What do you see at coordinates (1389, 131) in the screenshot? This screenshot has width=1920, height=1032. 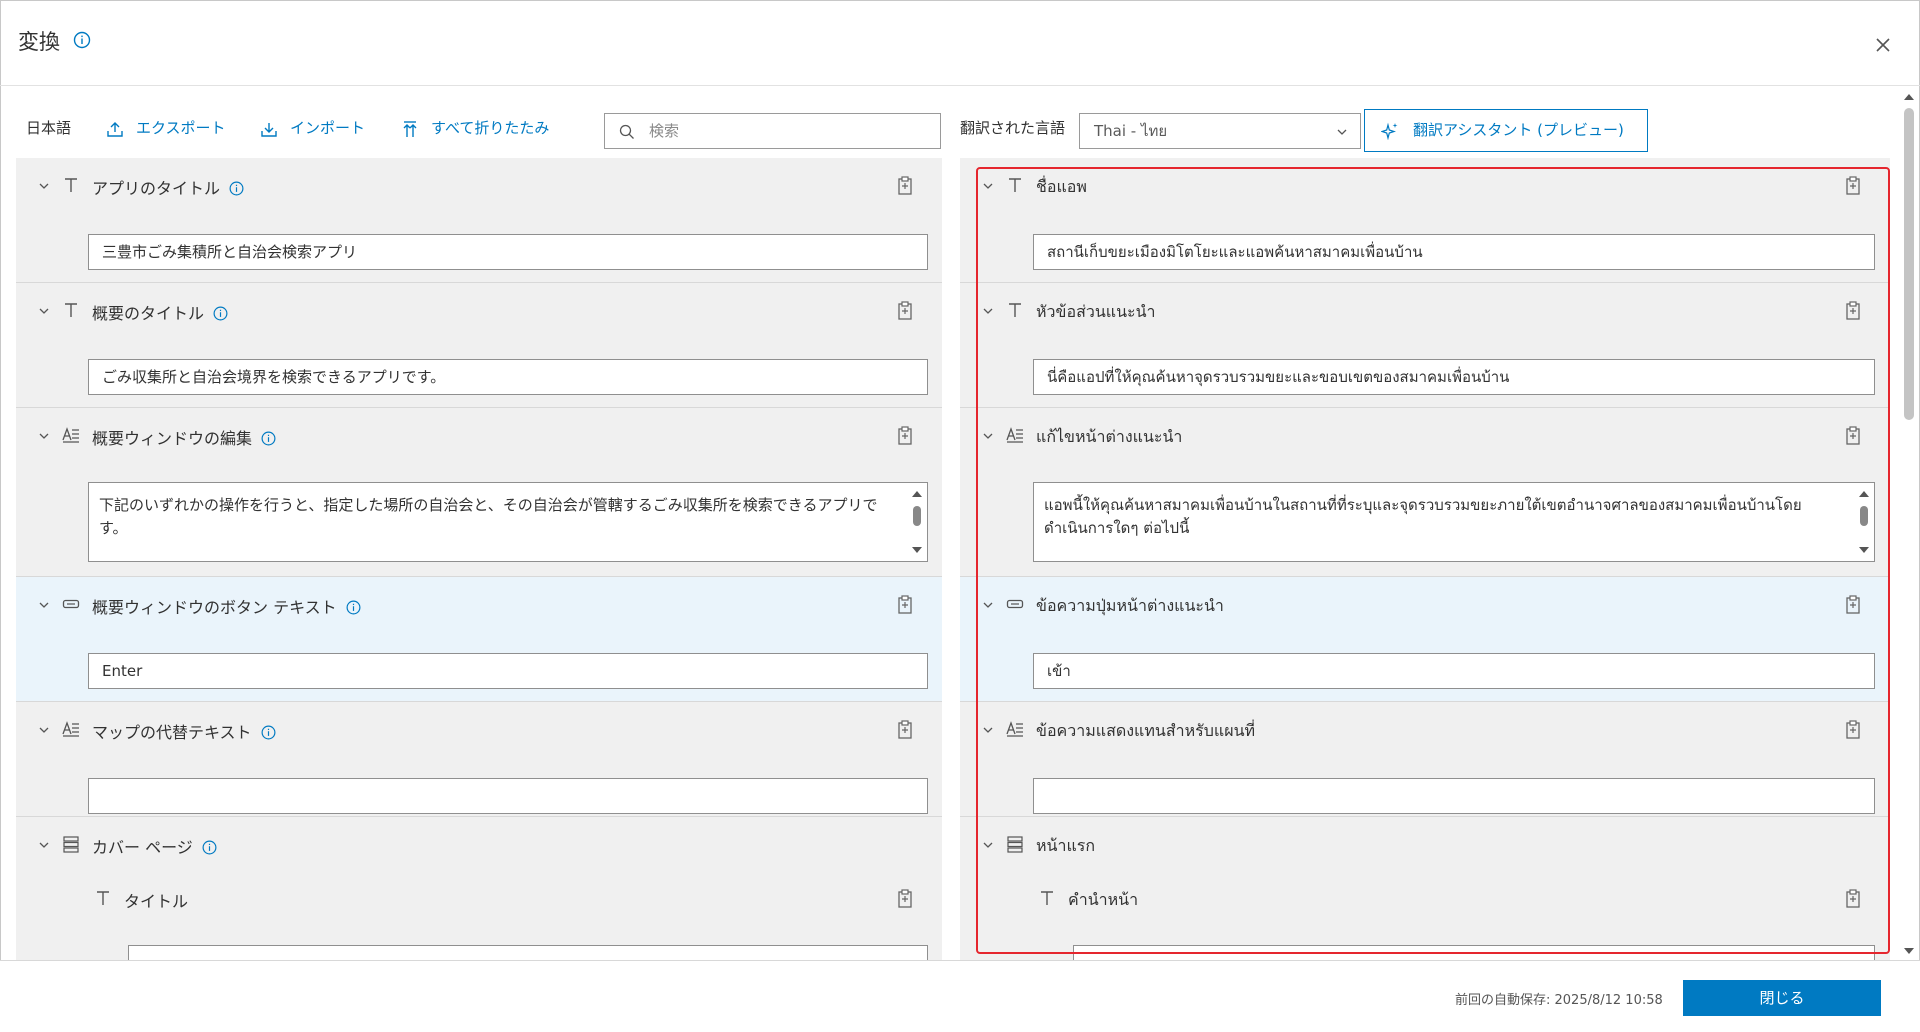 I see `sparkle-icon` at bounding box center [1389, 131].